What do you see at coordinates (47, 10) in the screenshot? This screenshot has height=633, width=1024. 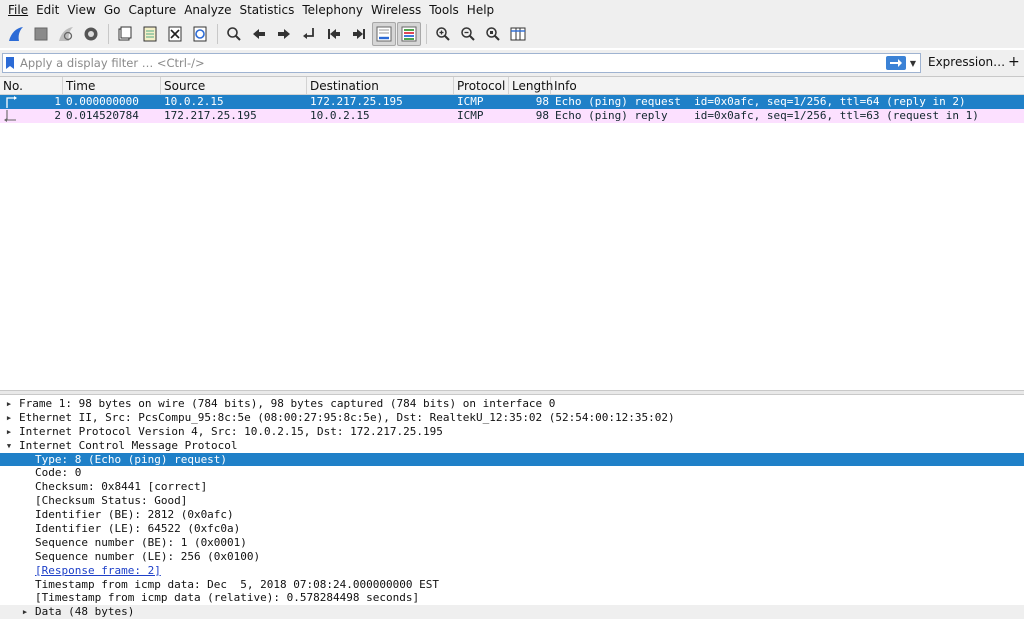 I see `menu-edit: Edit` at bounding box center [47, 10].